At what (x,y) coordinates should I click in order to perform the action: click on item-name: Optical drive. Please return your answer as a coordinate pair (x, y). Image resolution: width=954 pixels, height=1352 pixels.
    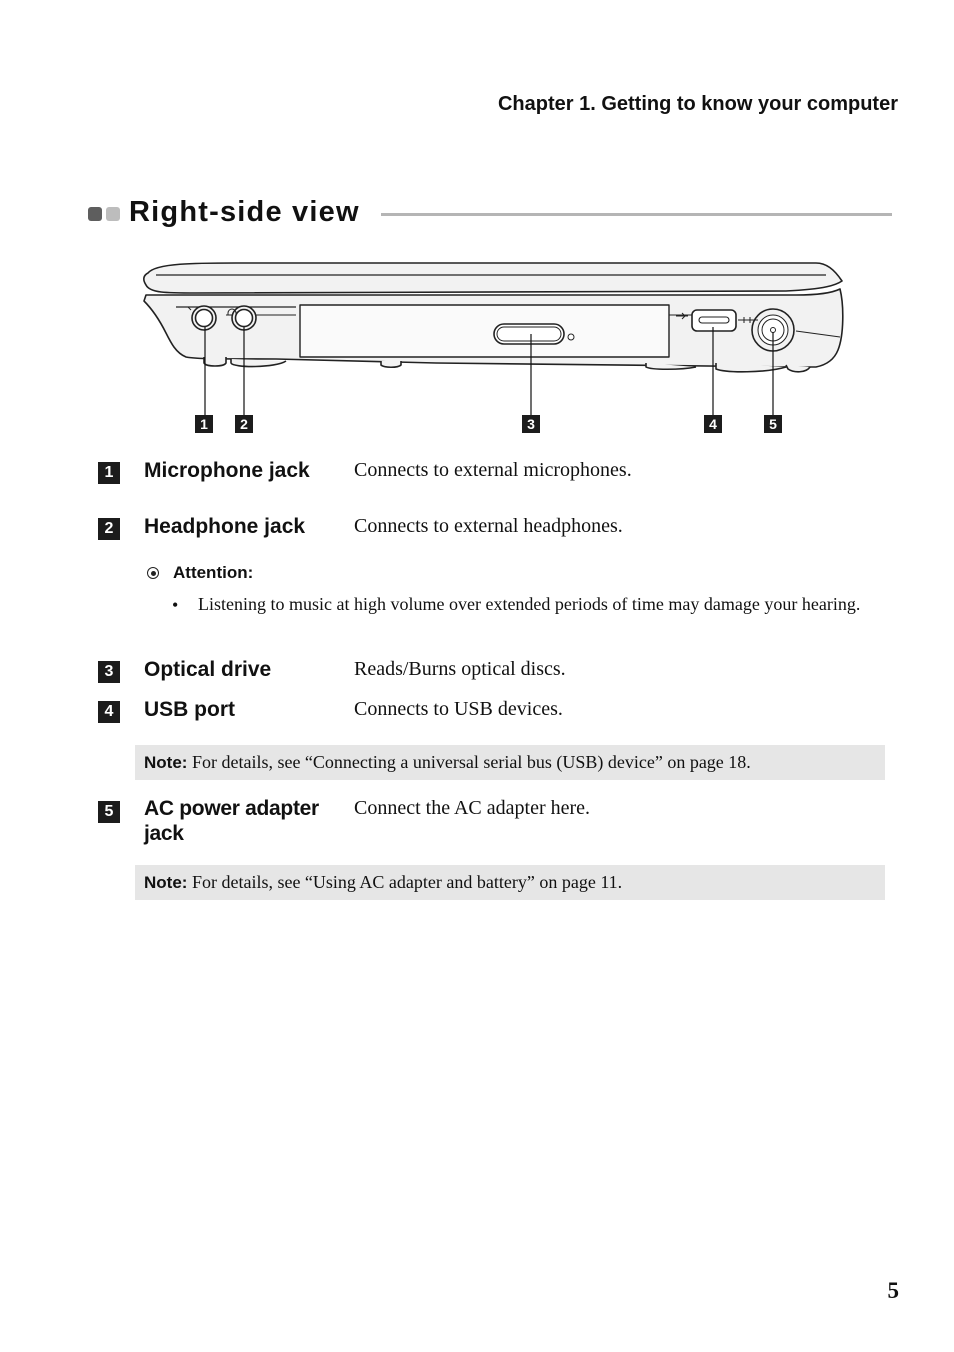
    Looking at the image, I should click on (208, 669).